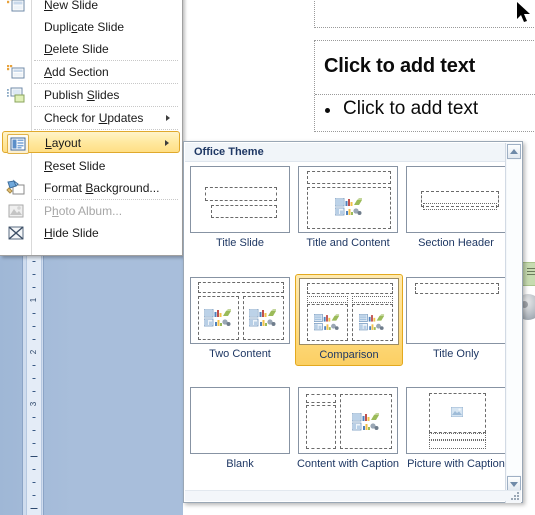  Describe the element at coordinates (424, 14) in the screenshot. I see `title-placeholder` at that location.